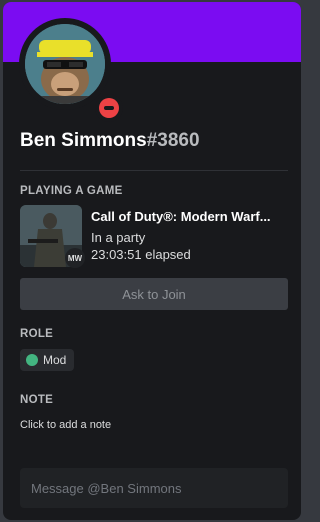 The image size is (320, 522). I want to click on message-input, so click(154, 488).